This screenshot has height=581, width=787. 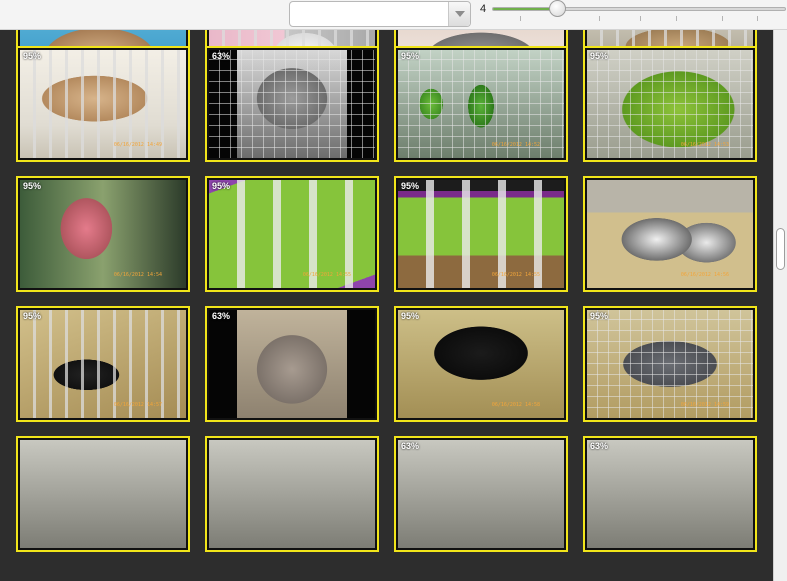 I want to click on photo-date-stamp: 06/16/2012 14:58, so click(x=515, y=405).